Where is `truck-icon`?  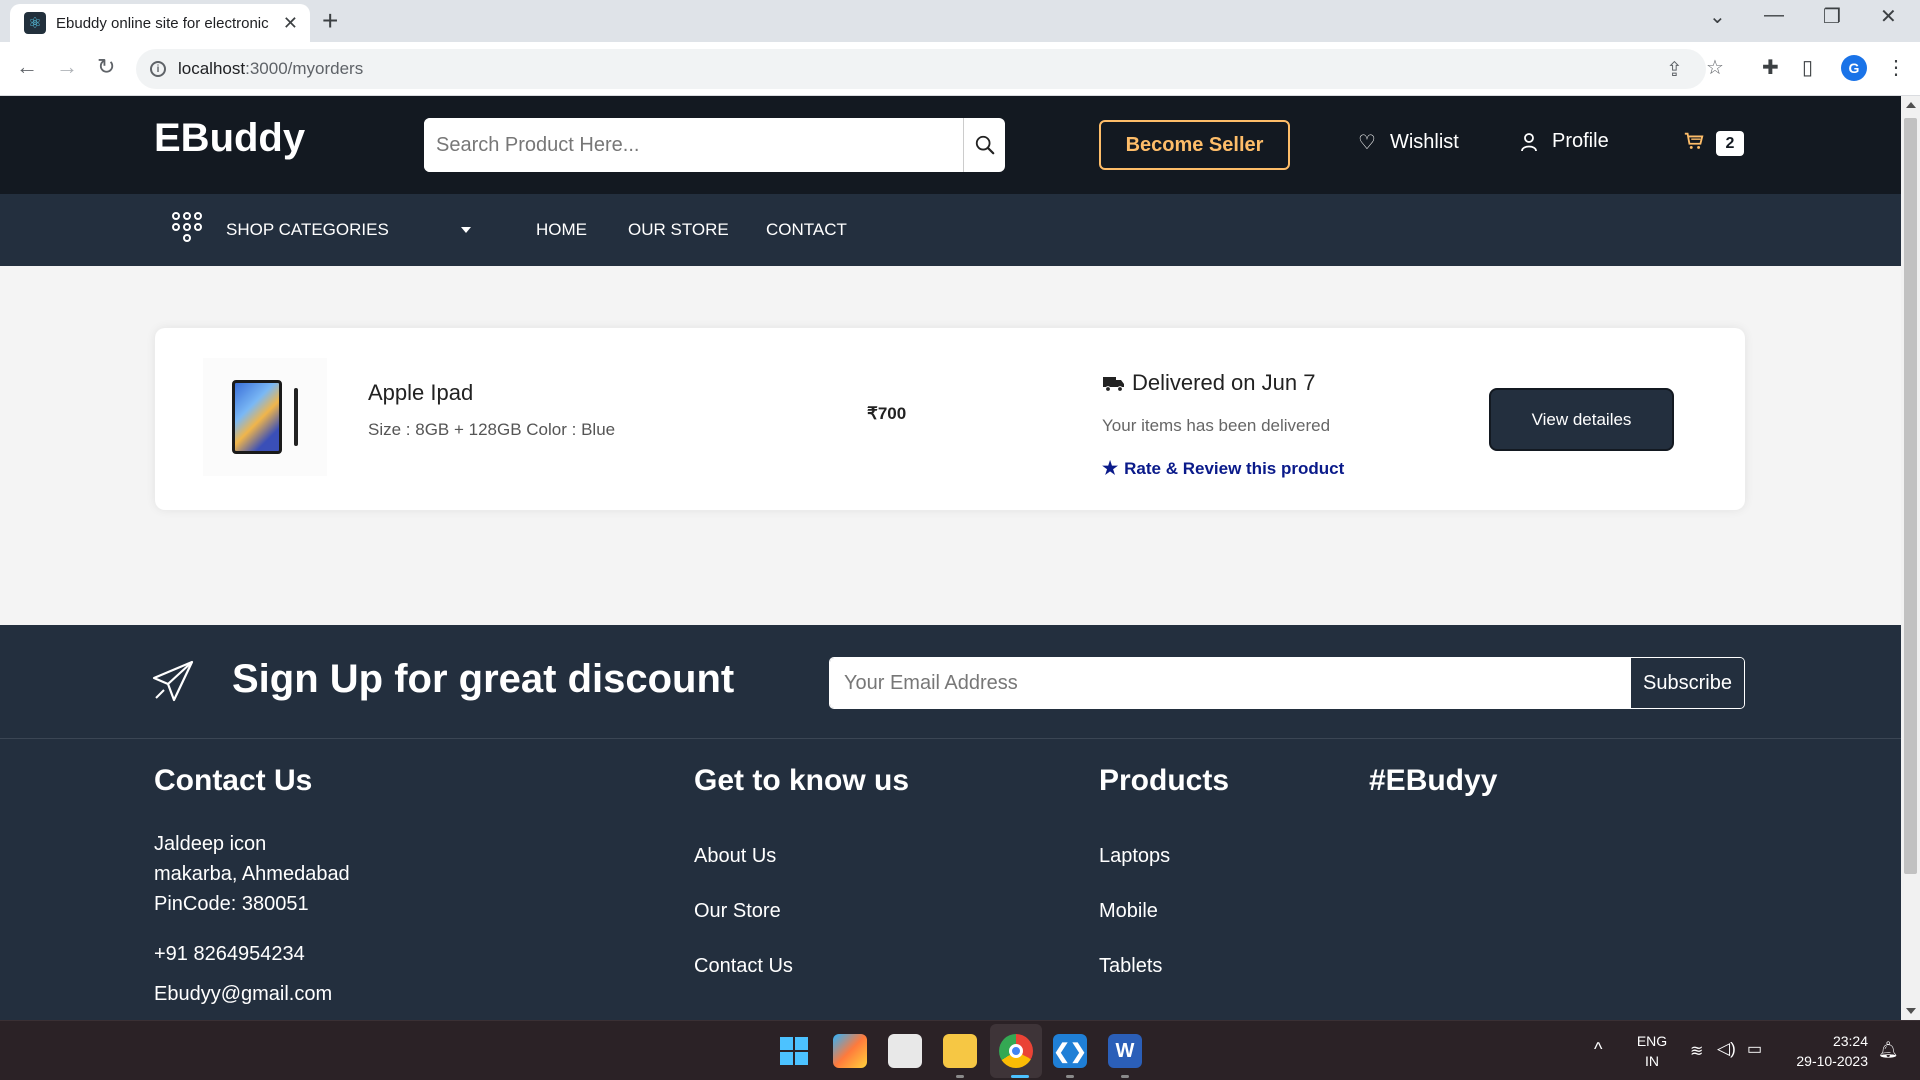
truck-icon is located at coordinates (1113, 384).